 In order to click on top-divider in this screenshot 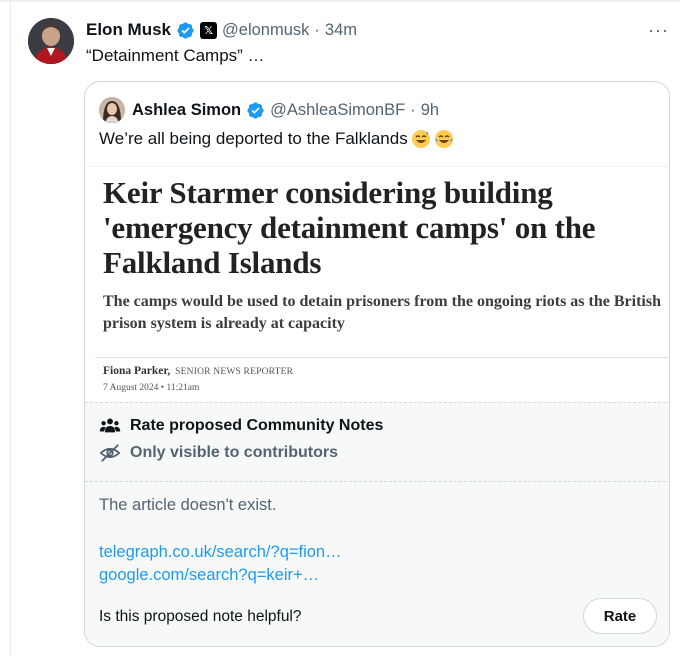, I will do `click(340, 1)`.